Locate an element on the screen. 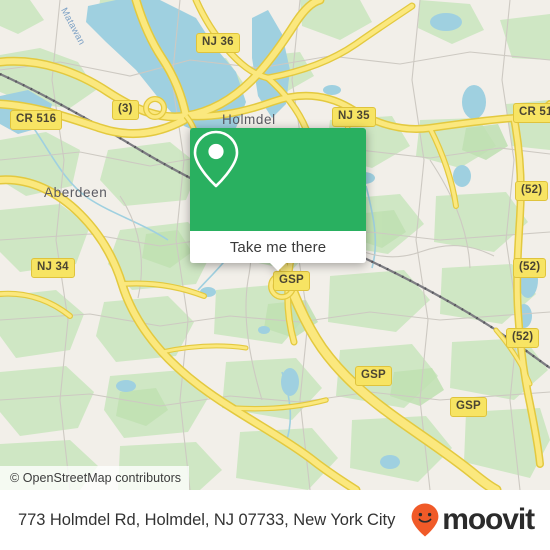 This screenshot has height=550, width=550. popup-action-bar: Take me there is located at coordinates (278, 247).